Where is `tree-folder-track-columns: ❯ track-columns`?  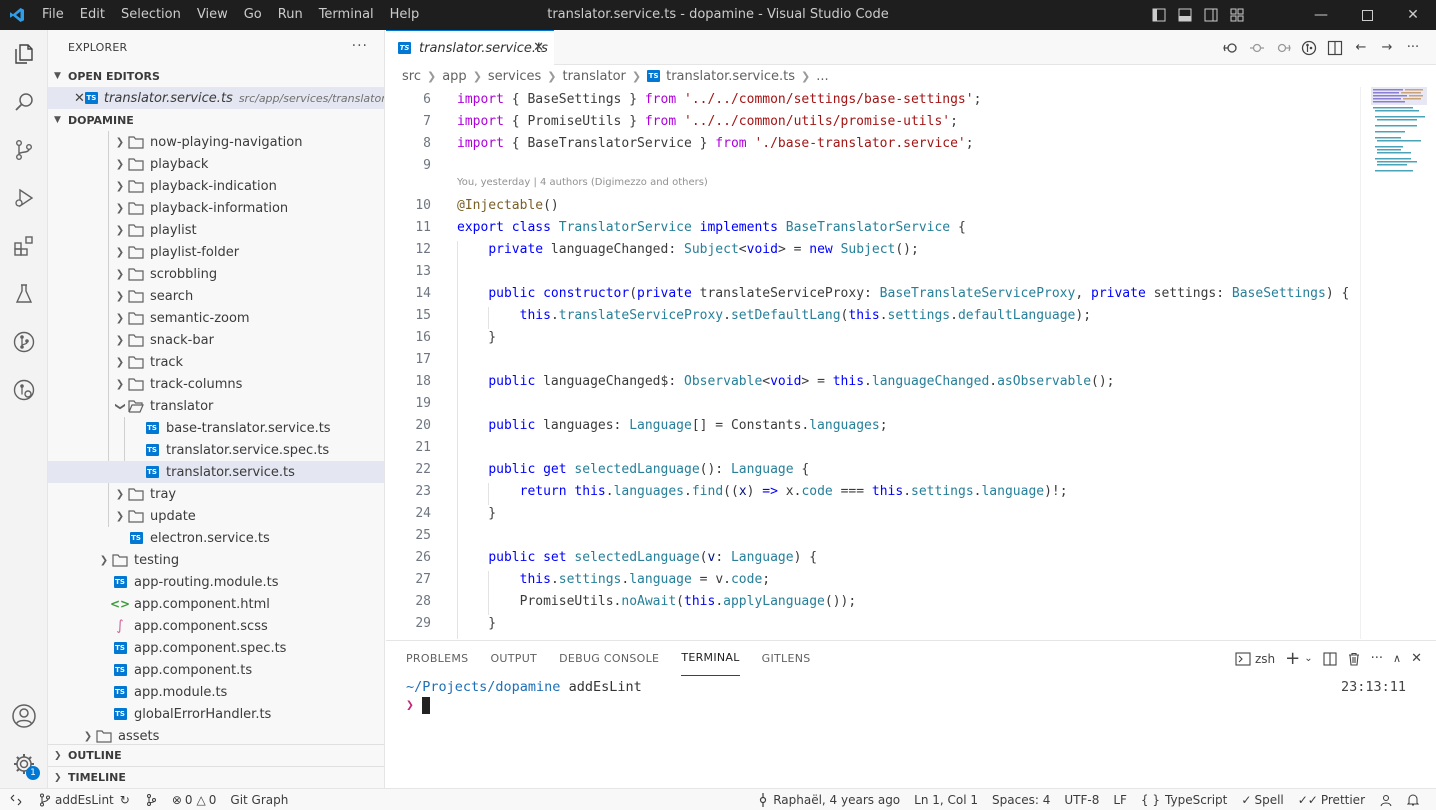 tree-folder-track-columns: ❯ track-columns is located at coordinates (216, 384).